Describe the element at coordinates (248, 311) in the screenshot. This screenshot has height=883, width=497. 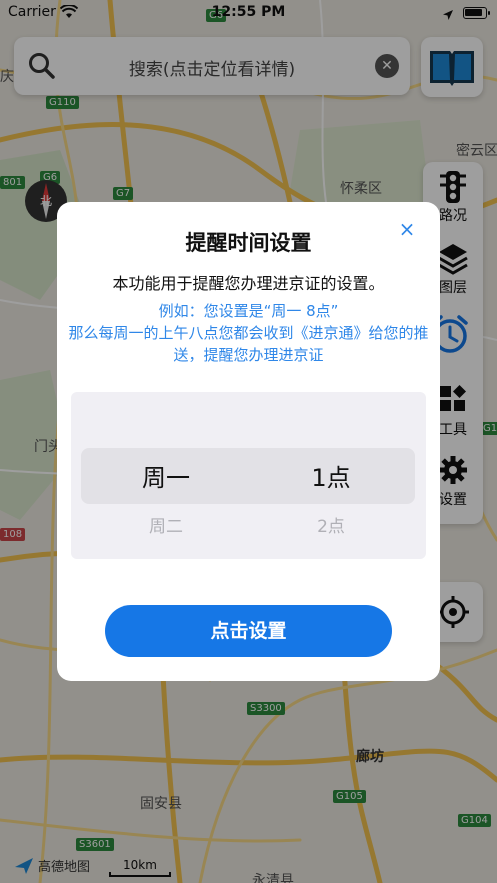
I see `example-line-1: 例如：您设置是“周一 8点”` at that location.